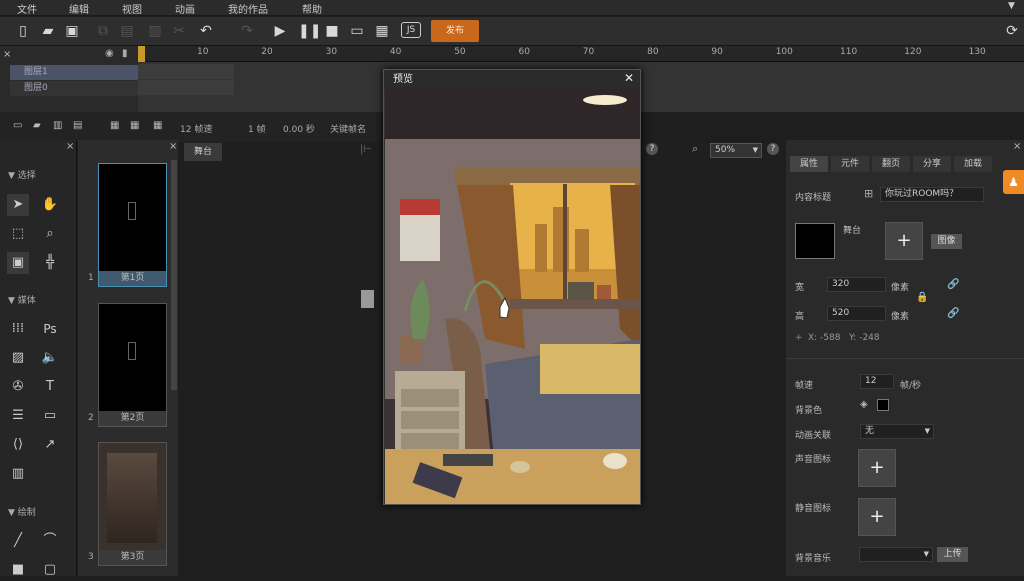 Image resolution: width=1024 pixels, height=581 pixels. Describe the element at coordinates (50, 541) in the screenshot. I see `curve-icon: ⌒` at that location.